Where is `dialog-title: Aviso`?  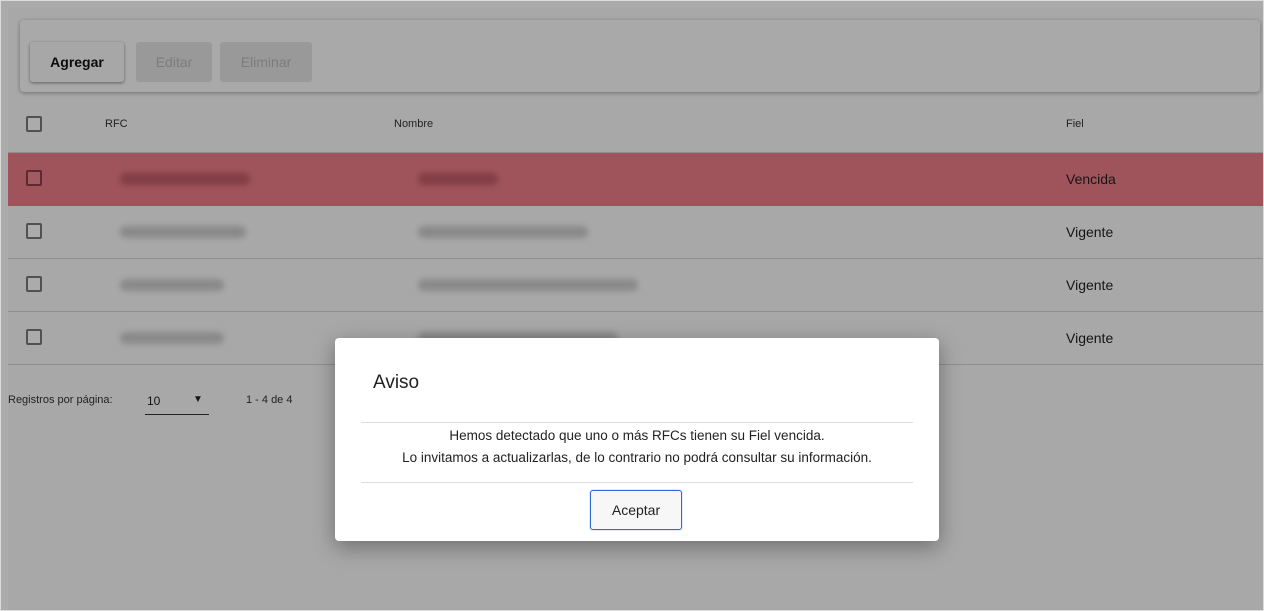
dialog-title: Aviso is located at coordinates (396, 382).